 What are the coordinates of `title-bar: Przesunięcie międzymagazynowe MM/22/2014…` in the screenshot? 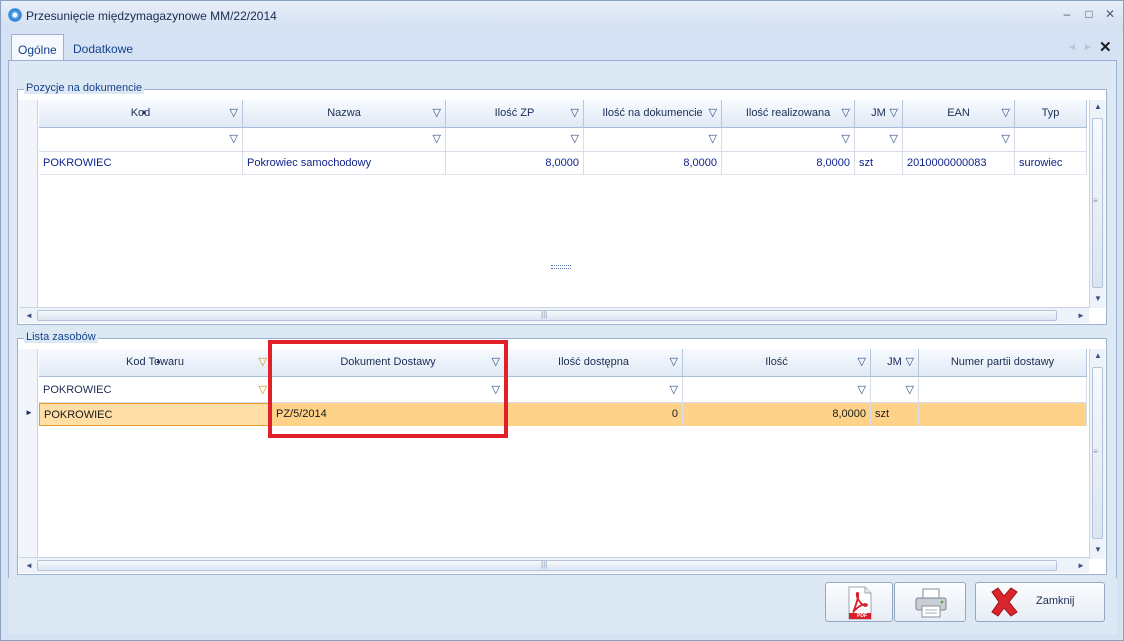 It's located at (562, 15).